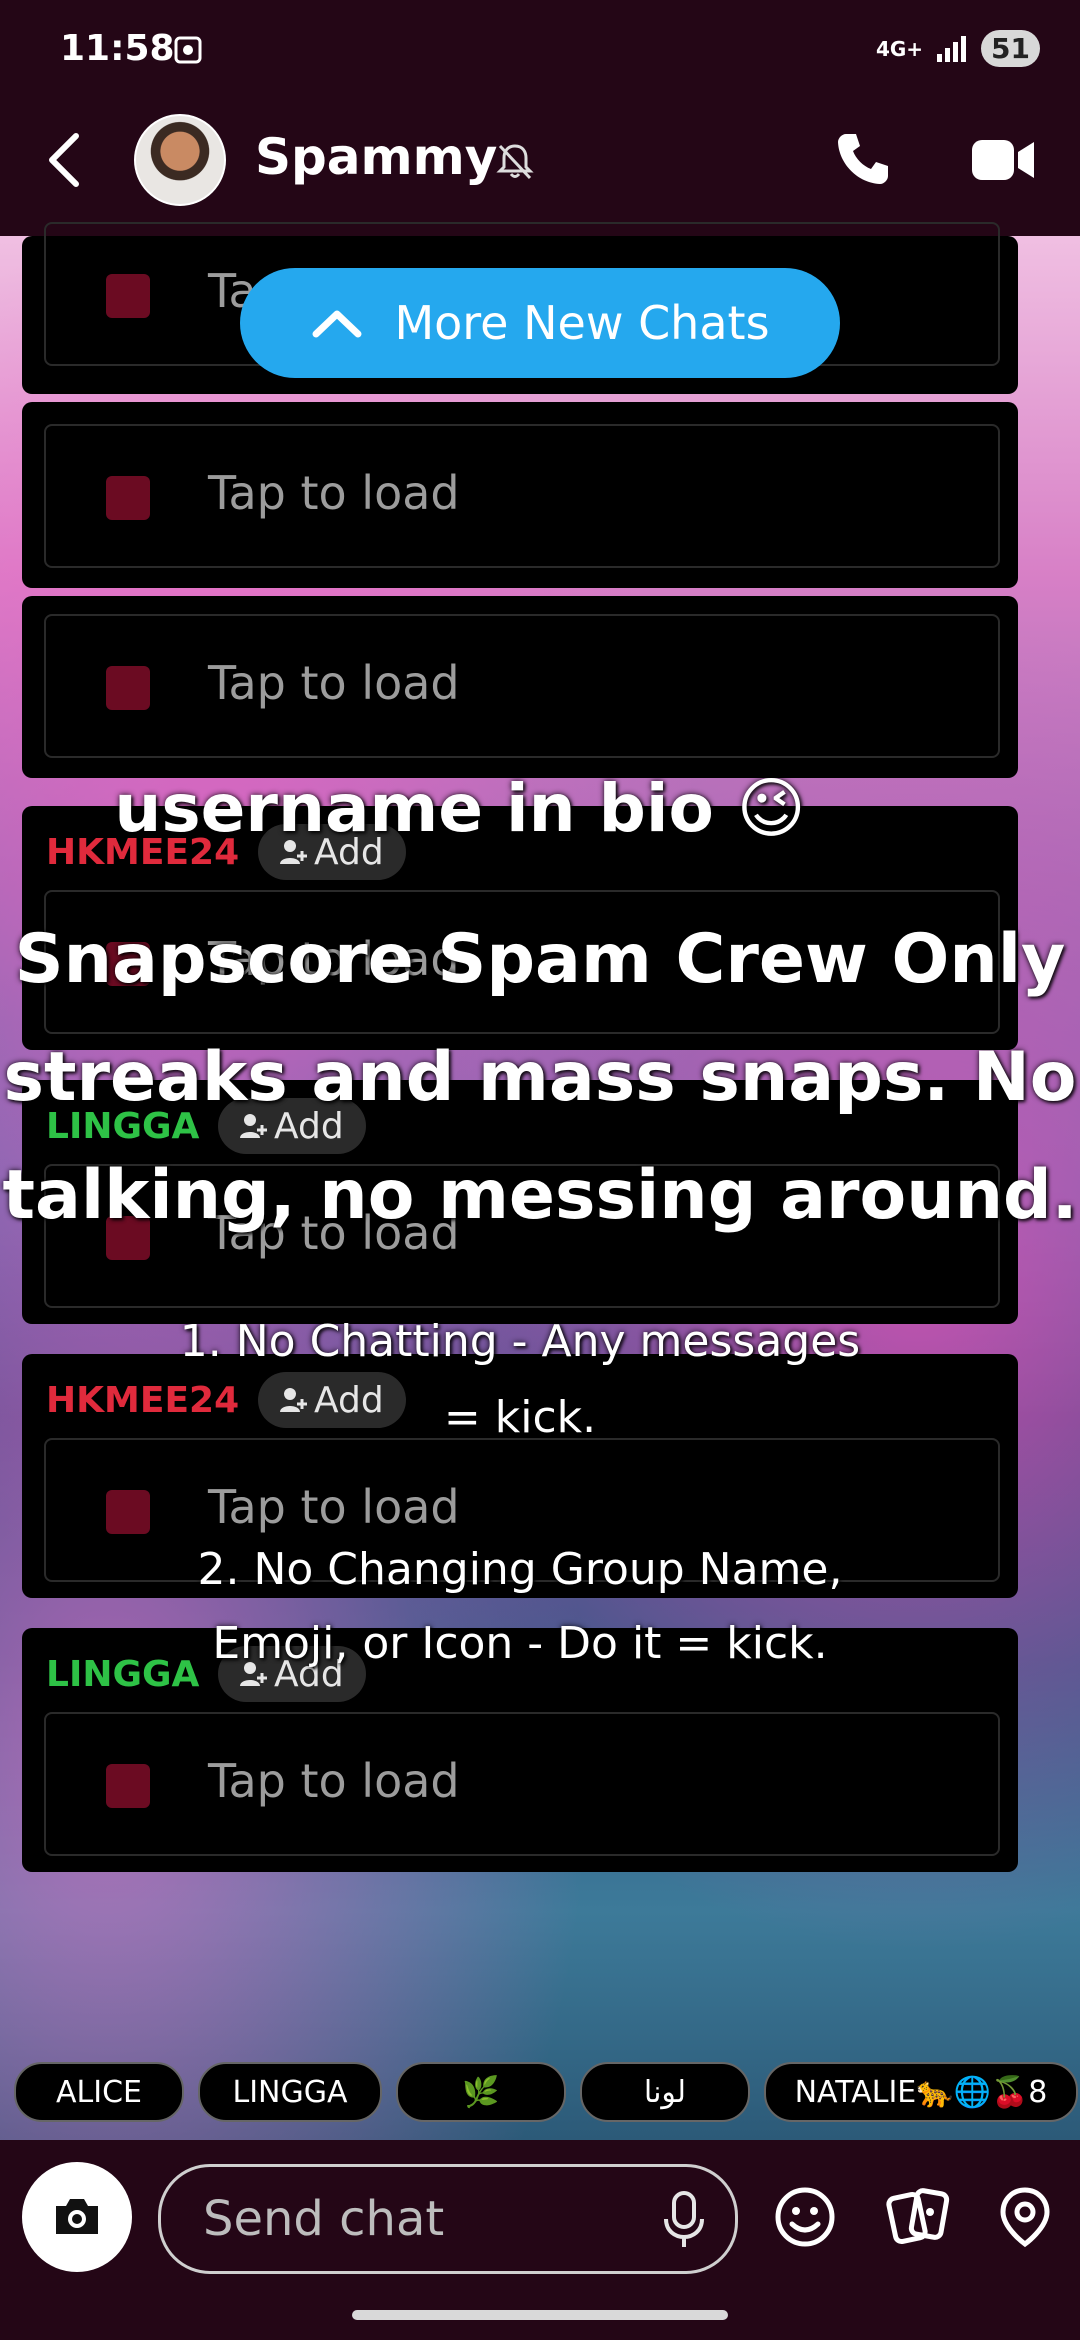  I want to click on member-chip: لونا, so click(665, 2092).